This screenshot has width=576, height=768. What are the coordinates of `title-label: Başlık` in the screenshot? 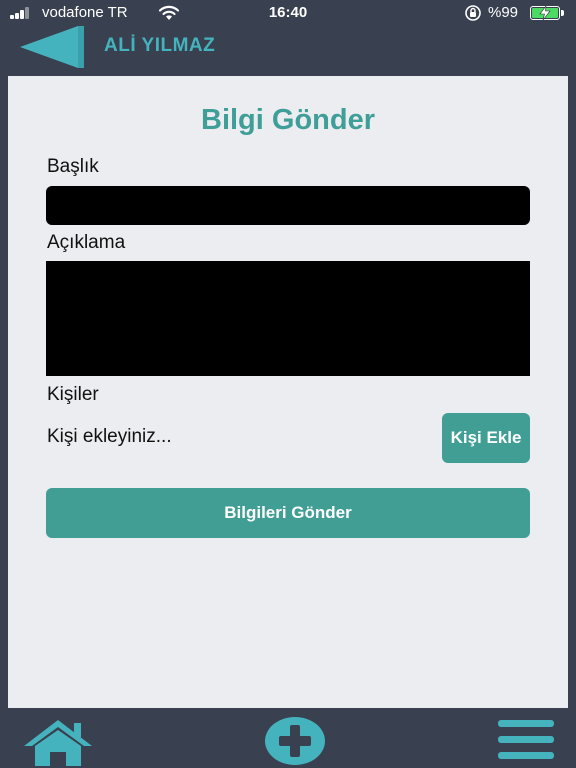 It's located at (73, 166).